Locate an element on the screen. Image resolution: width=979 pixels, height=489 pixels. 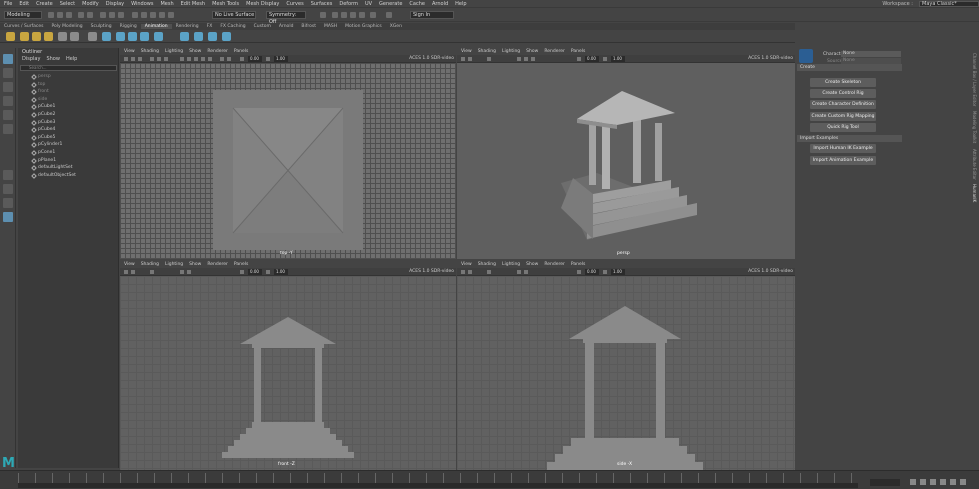
menu-uv: UV is located at coordinates (368, 4).